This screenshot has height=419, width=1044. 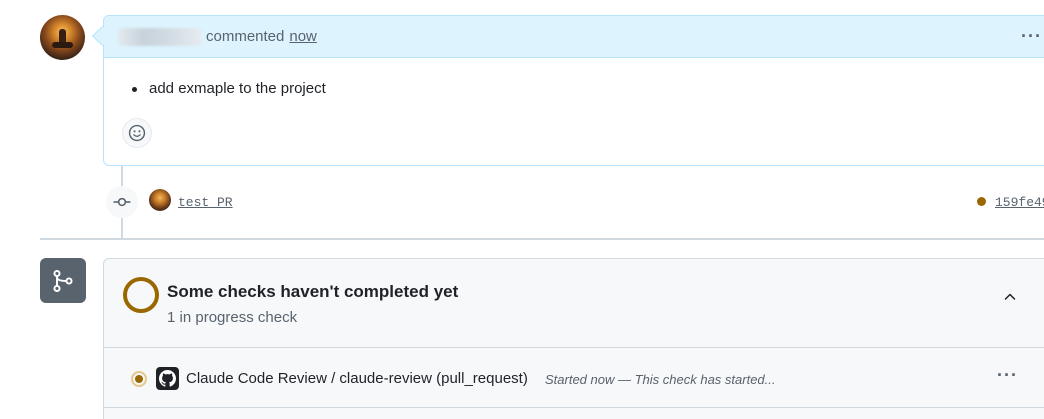 I want to click on commit-message-link: test PR, so click(x=205, y=202).